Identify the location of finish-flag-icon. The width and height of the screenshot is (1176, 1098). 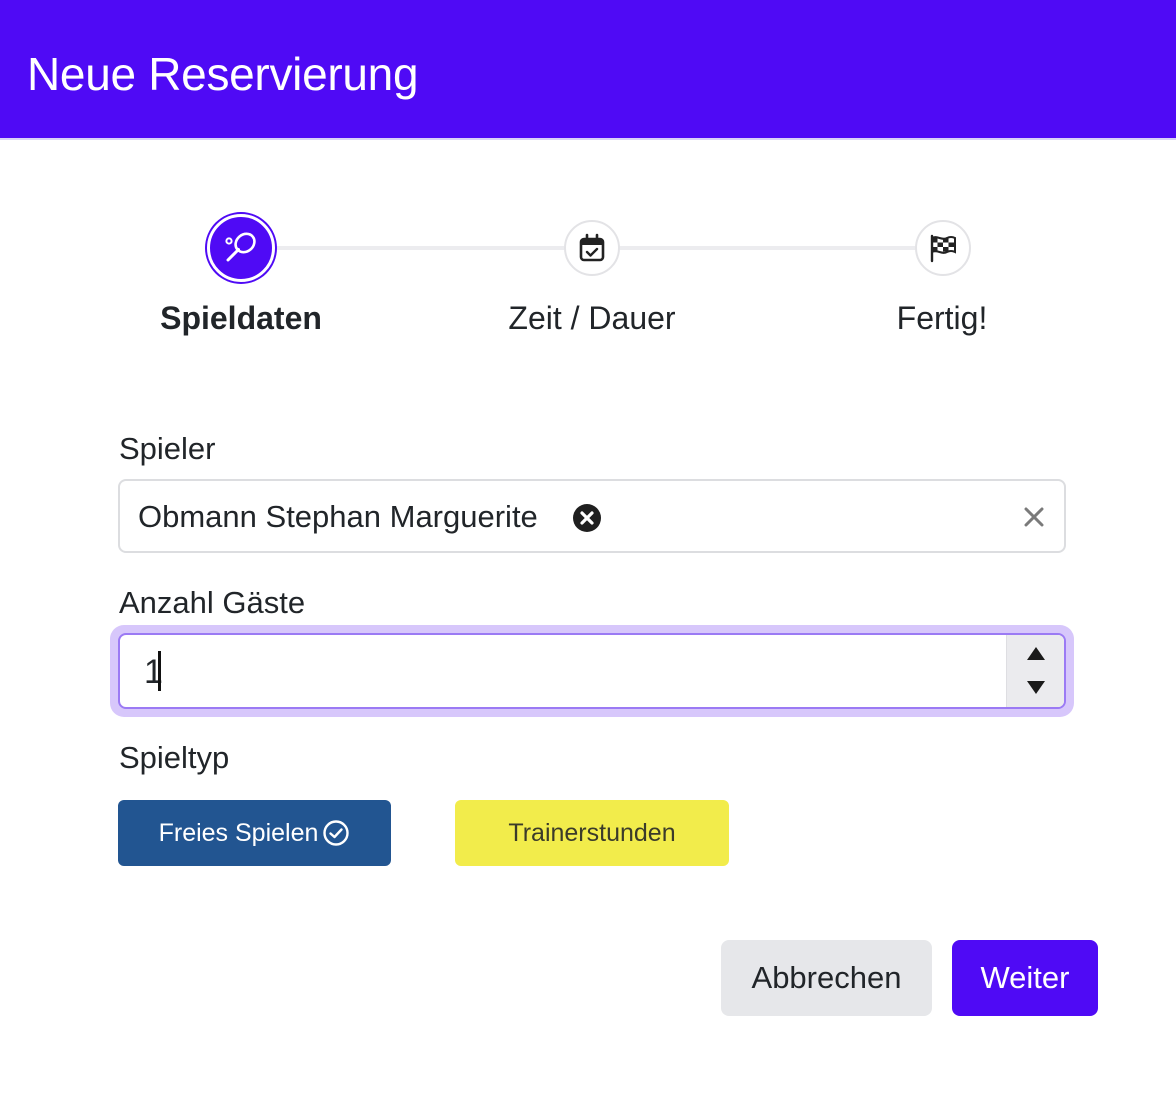
(943, 248).